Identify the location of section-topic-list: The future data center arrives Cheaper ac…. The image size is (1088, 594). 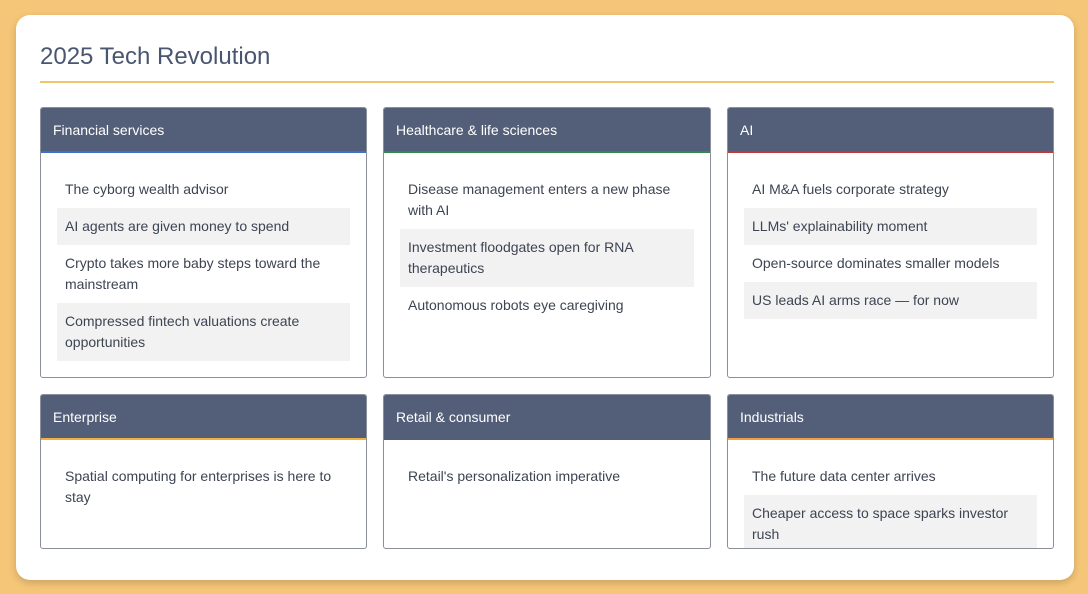
(890, 494).